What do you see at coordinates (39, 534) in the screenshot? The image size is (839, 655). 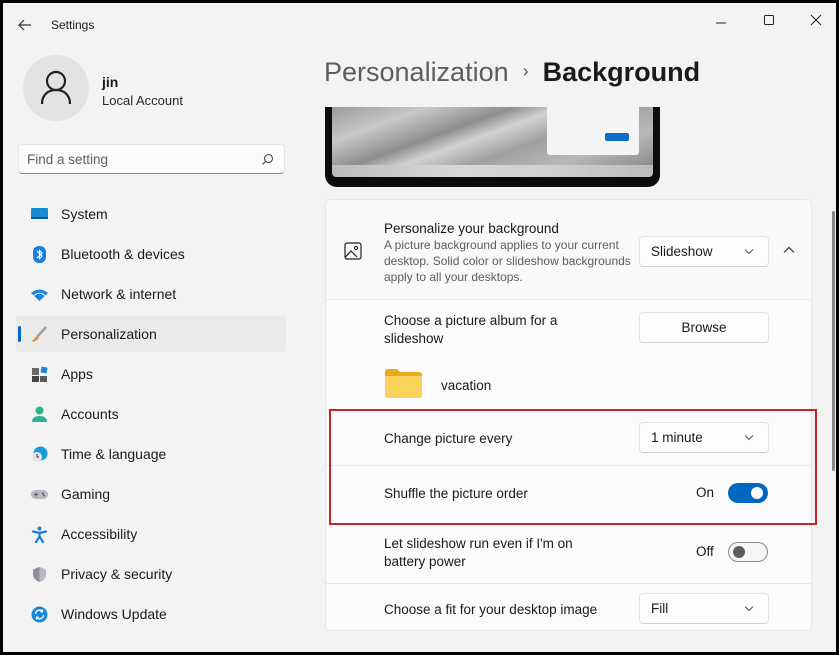 I see `accessibility-icon` at bounding box center [39, 534].